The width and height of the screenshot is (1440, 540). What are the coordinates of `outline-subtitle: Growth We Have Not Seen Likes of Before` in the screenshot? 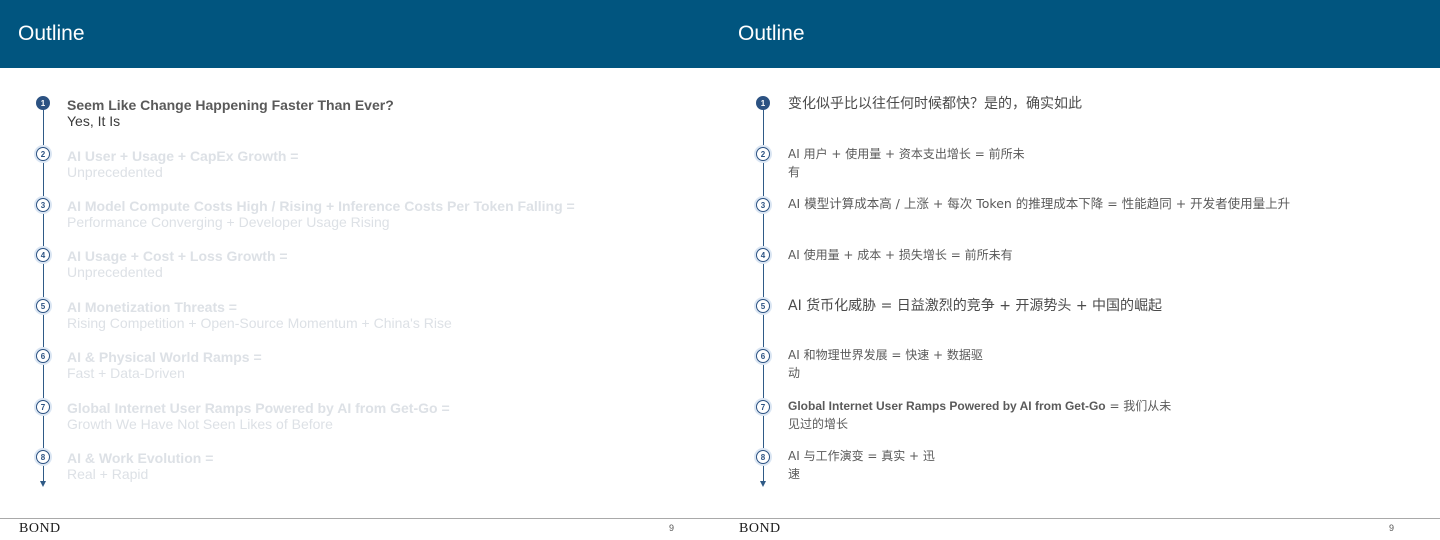 It's located at (200, 424).